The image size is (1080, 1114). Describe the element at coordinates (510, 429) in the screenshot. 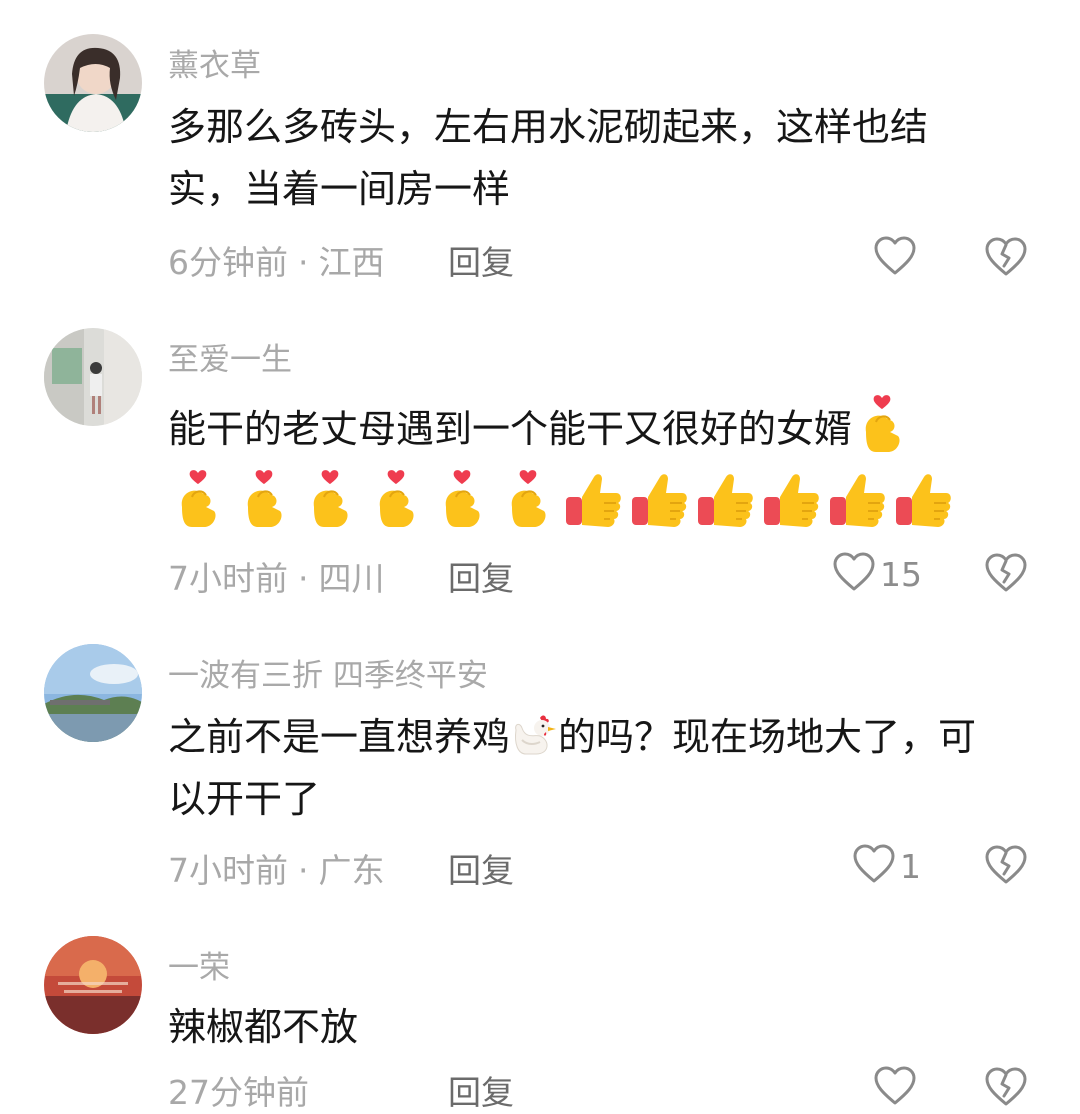

I see `comment-text-body: 能干的老丈母遇到一个能干又很好的女婿` at that location.